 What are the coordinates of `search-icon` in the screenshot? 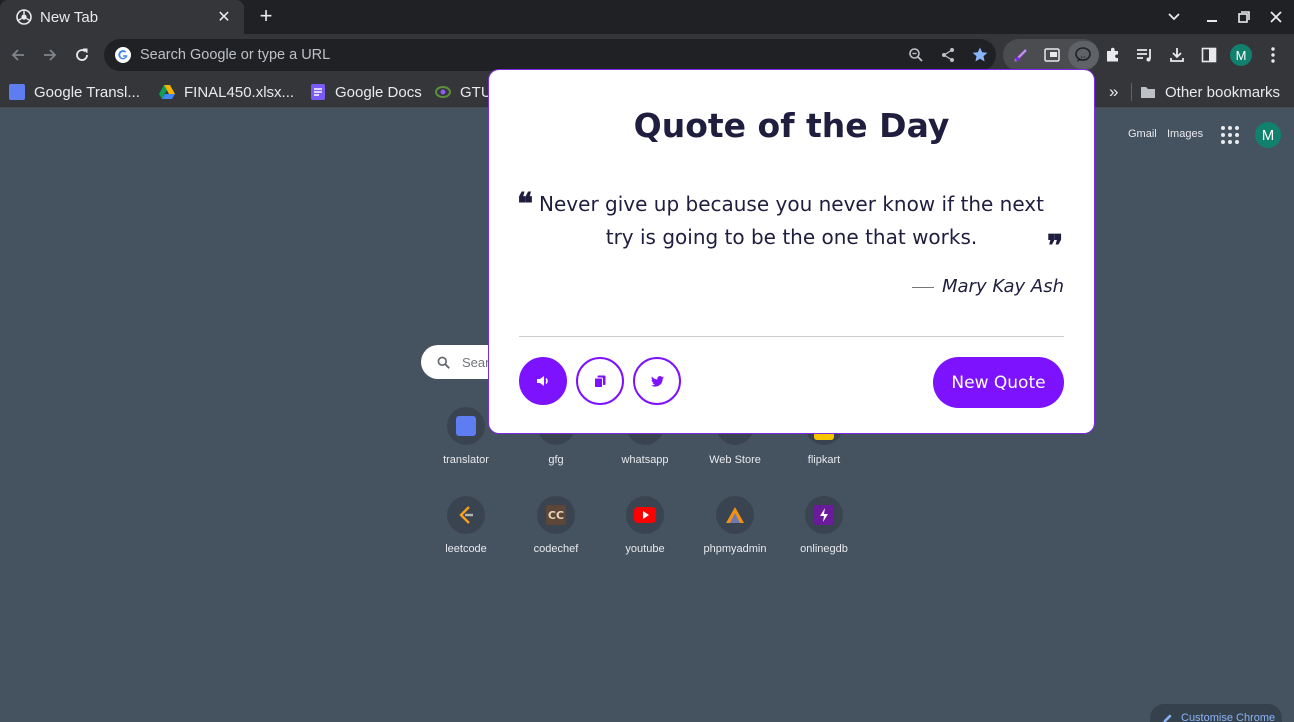 It's located at (443, 362).